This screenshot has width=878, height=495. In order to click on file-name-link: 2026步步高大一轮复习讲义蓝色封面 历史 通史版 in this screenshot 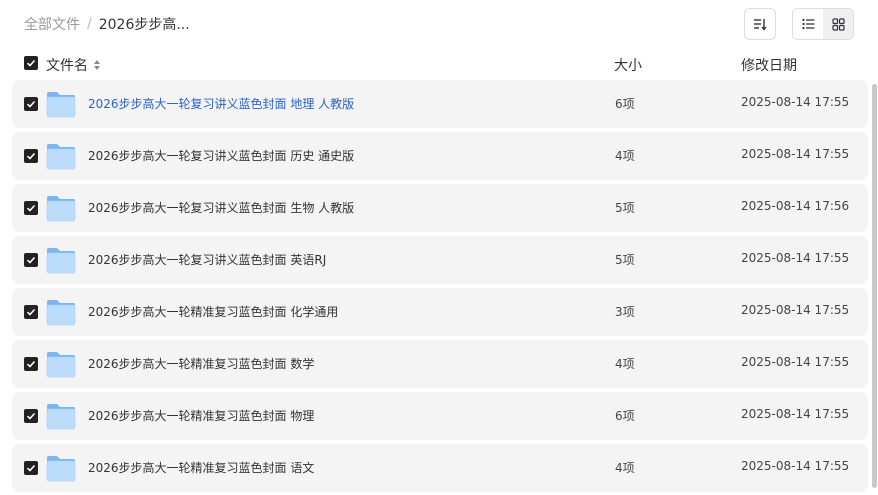, I will do `click(221, 155)`.